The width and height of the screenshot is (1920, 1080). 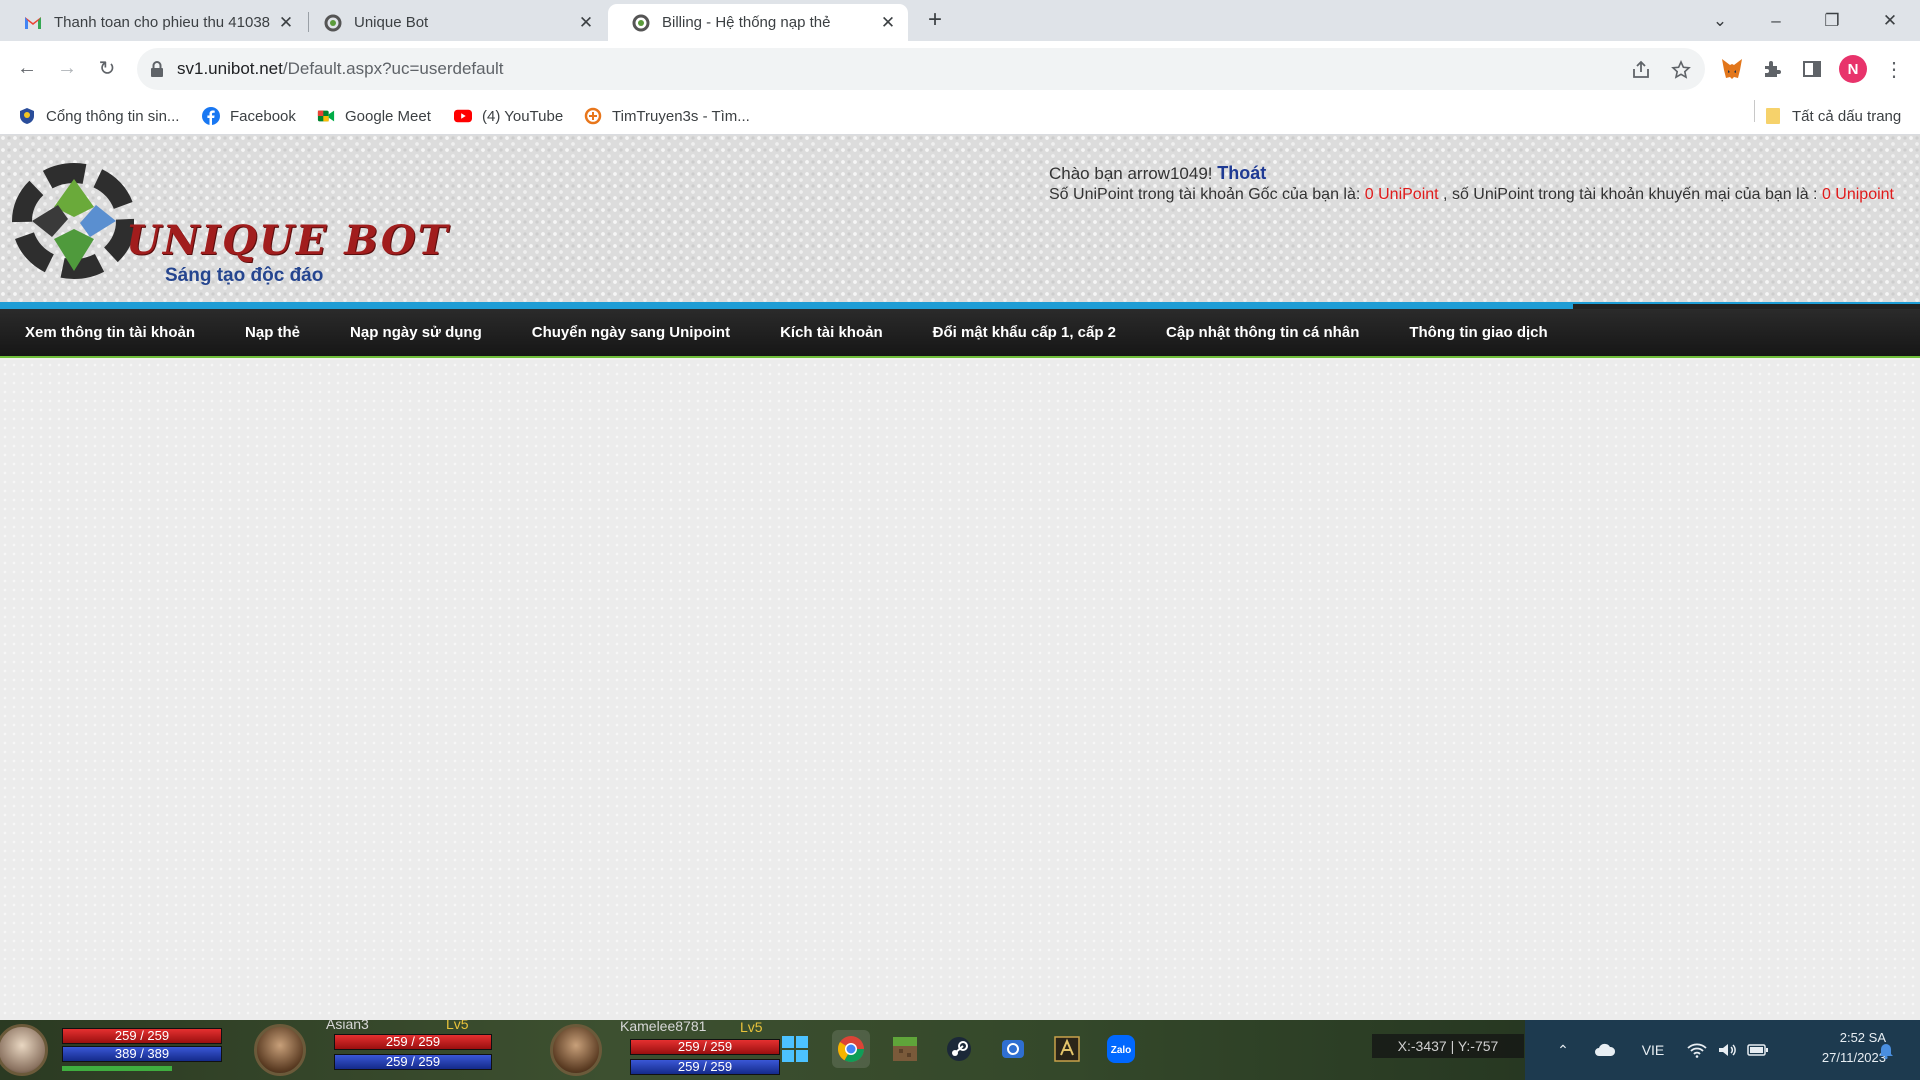 I want to click on party-member-1: 259 / 259 389 / 389, so click(x=115, y=1050).